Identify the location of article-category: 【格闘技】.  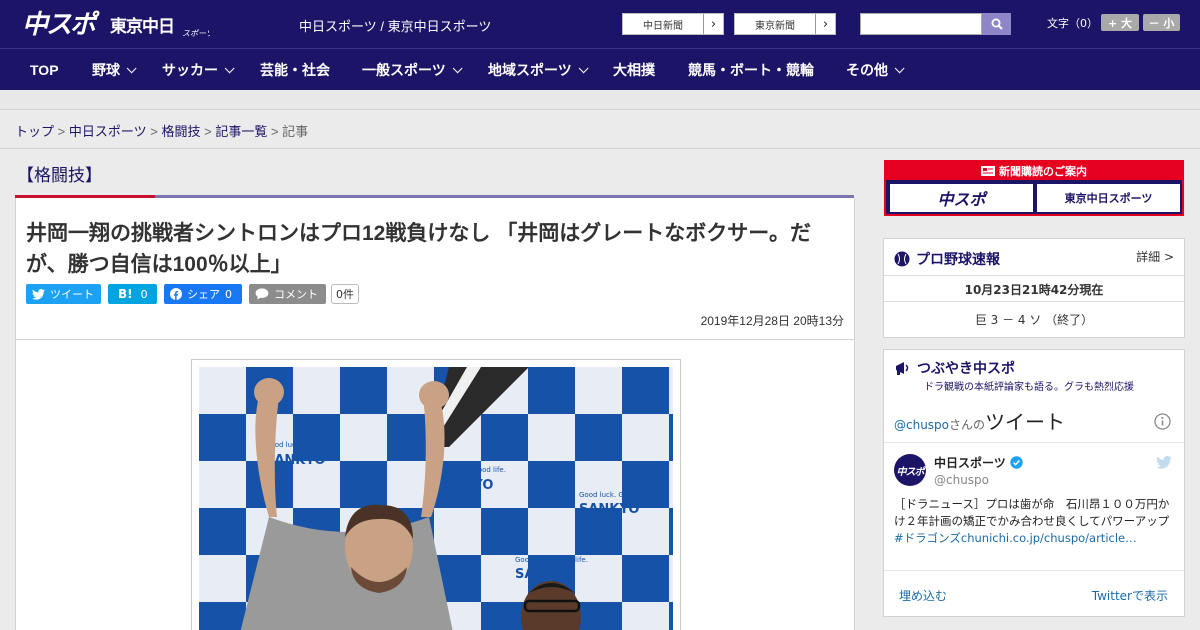
(59, 175).